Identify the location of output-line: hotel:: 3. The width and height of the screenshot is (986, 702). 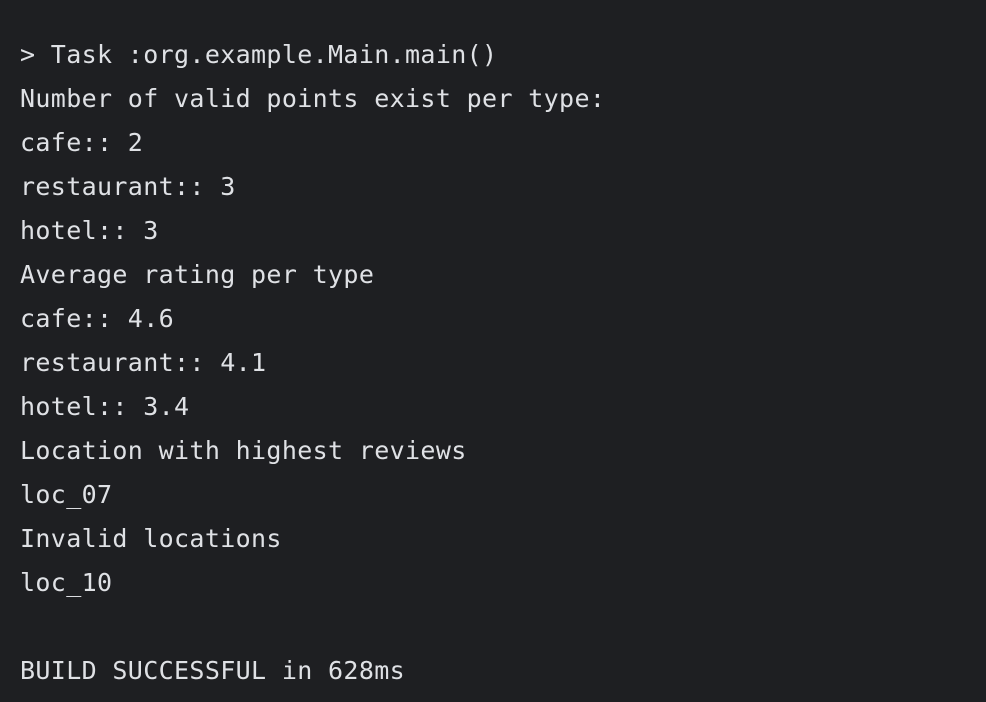
(89, 230).